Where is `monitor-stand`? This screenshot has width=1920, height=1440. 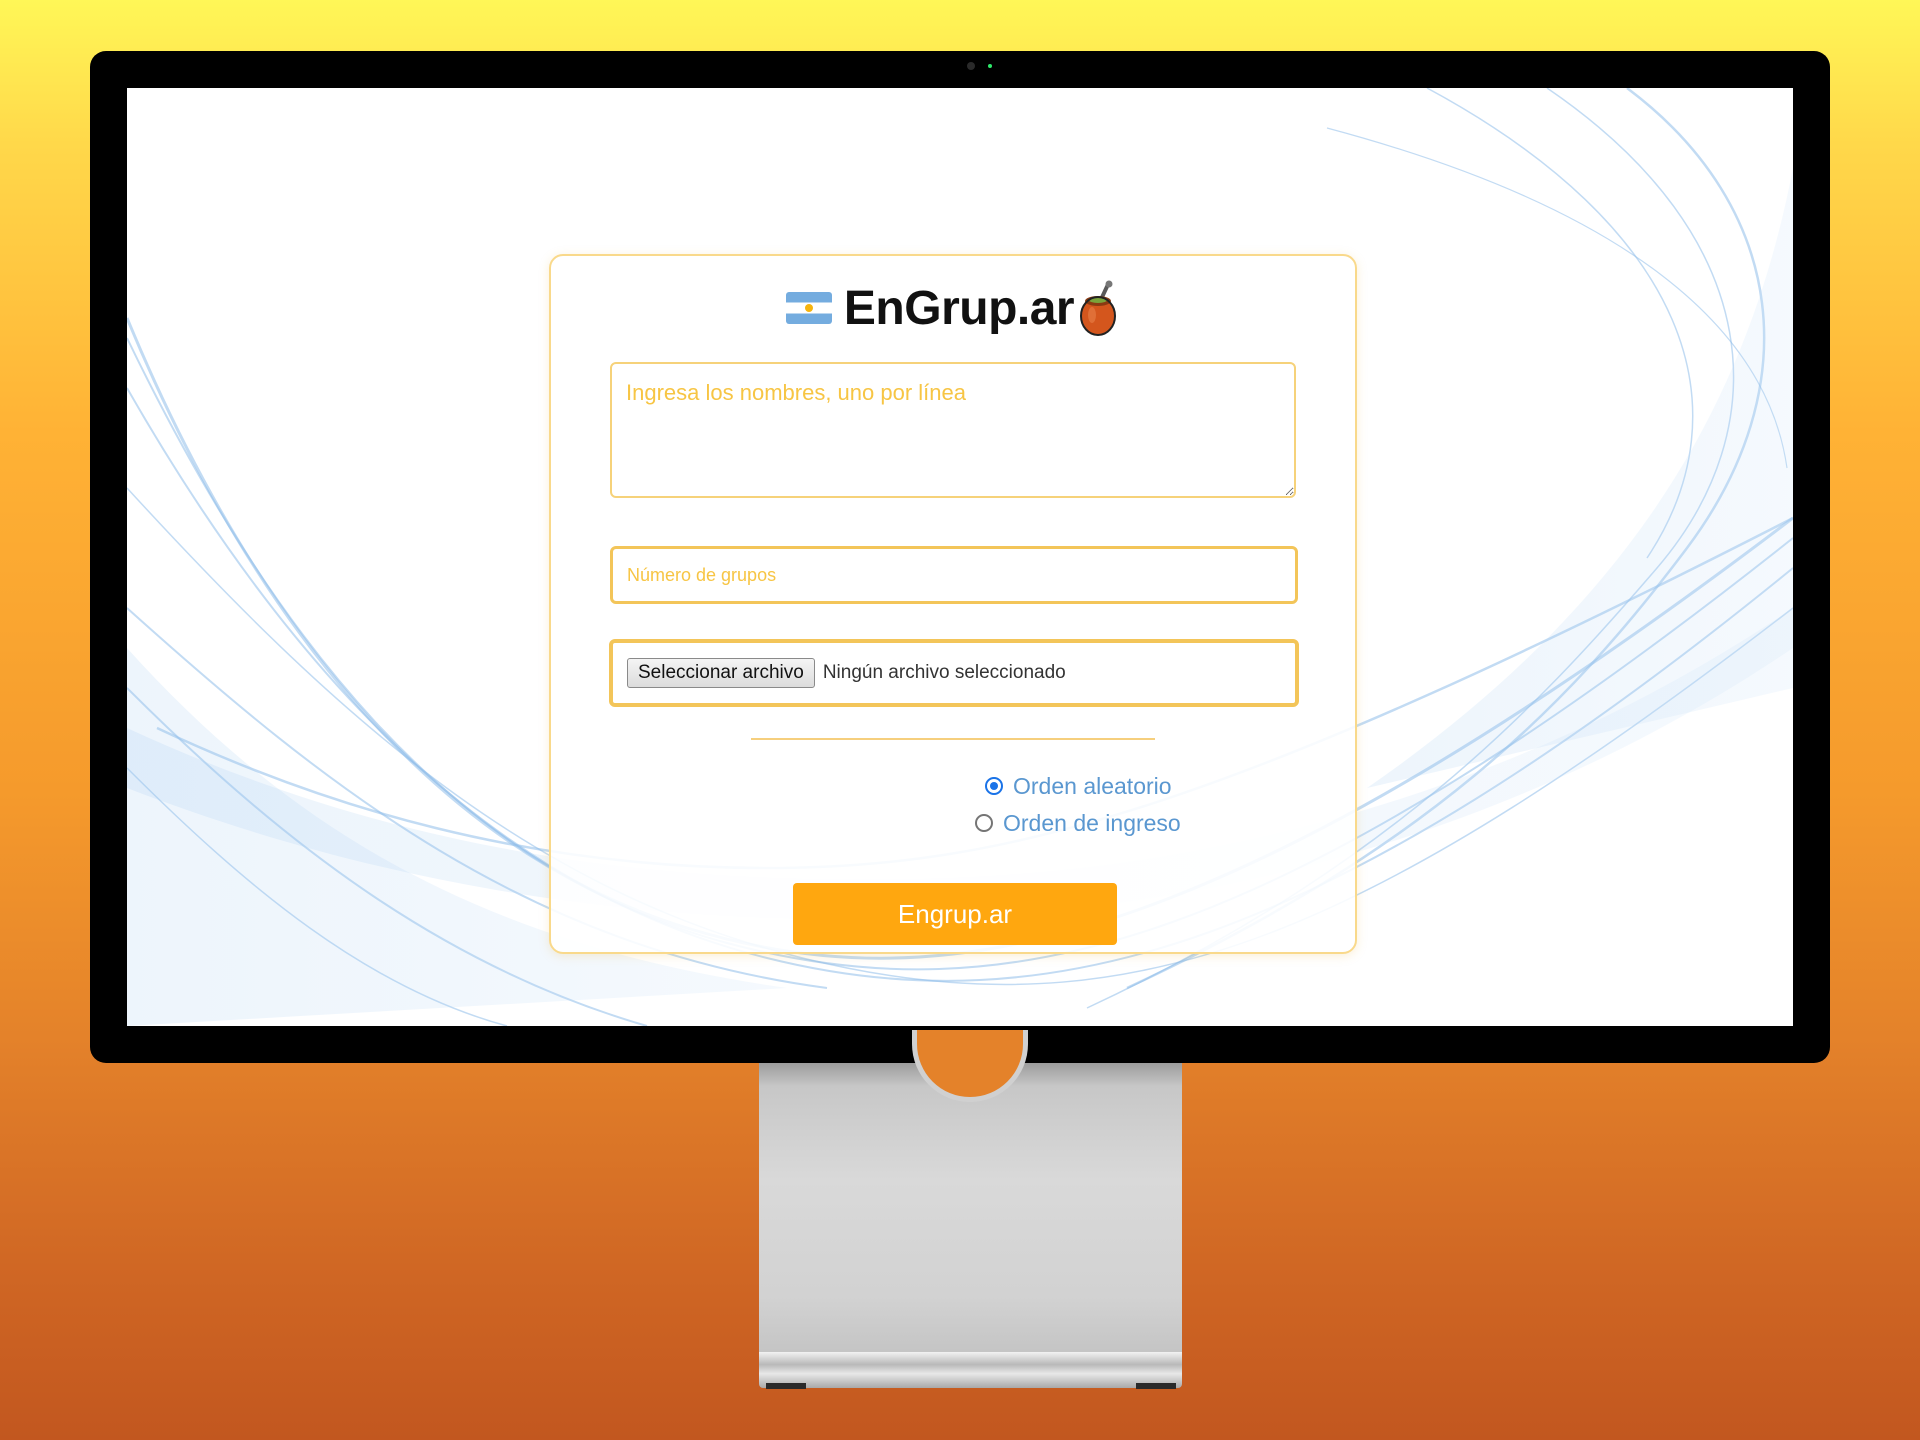 monitor-stand is located at coordinates (970, 1209).